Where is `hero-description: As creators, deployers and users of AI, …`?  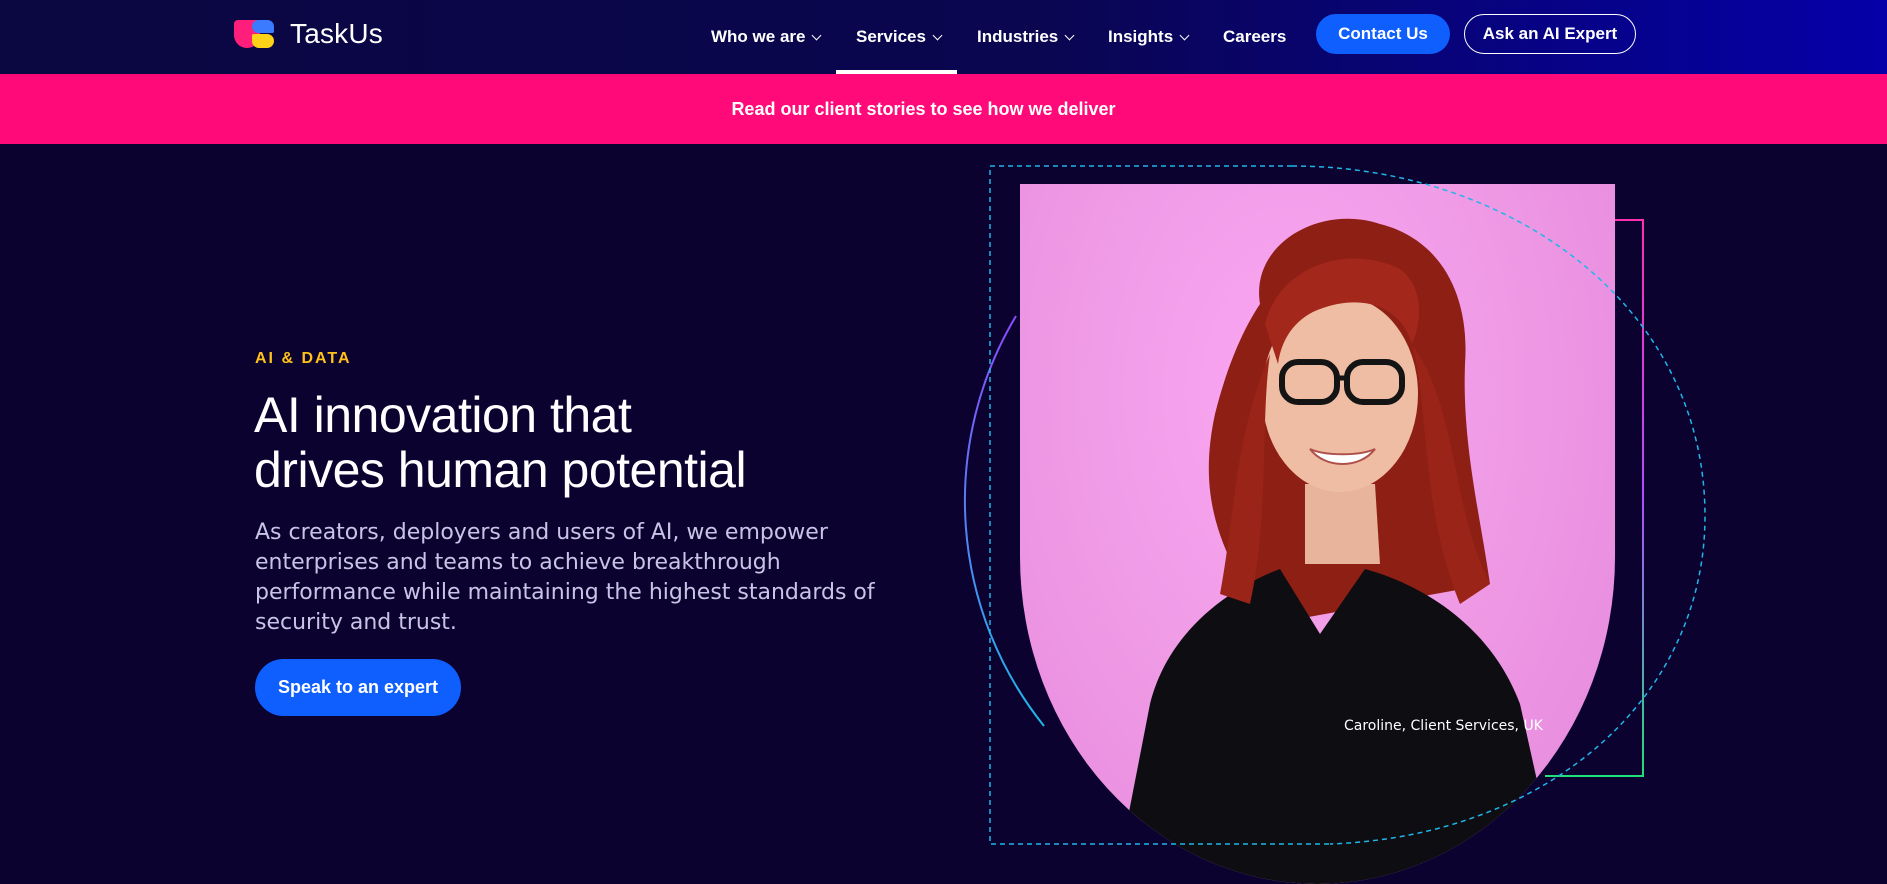
hero-description: As creators, deployers and users of AI, … is located at coordinates (565, 577).